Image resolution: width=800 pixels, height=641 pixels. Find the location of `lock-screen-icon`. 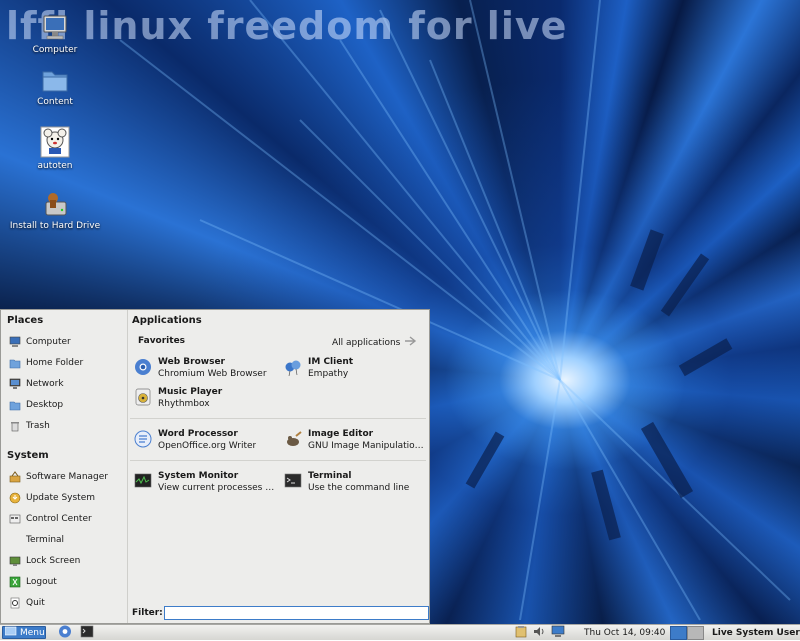

lock-screen-icon is located at coordinates (15, 561).